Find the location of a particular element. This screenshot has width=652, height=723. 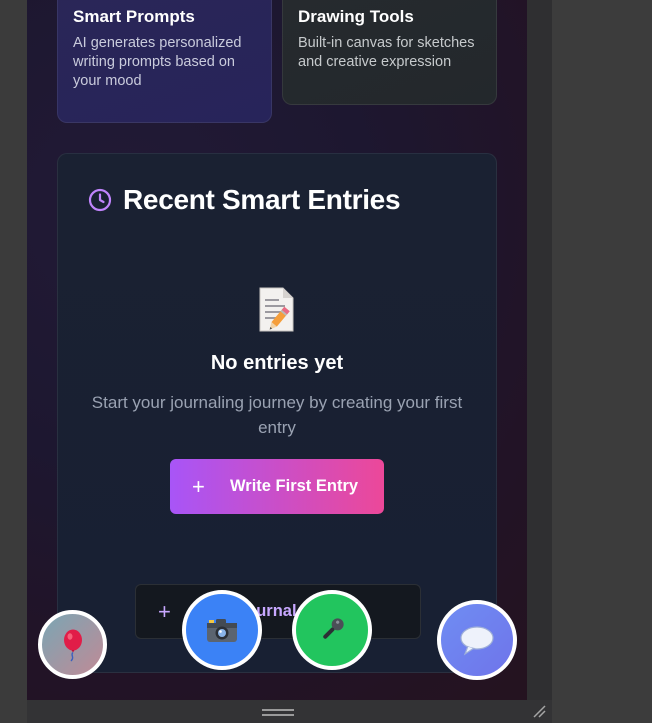

panel-header: Recent Smart Entries is located at coordinates (244, 200).